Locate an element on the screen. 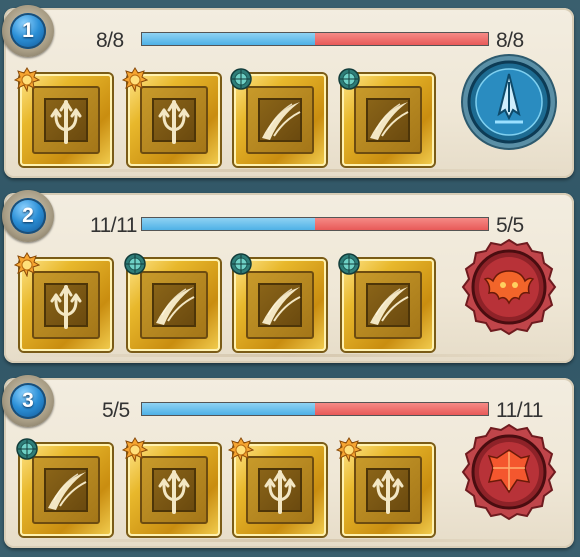 This screenshot has width=580, height=557. row-number-badge: 3 is located at coordinates (28, 401).